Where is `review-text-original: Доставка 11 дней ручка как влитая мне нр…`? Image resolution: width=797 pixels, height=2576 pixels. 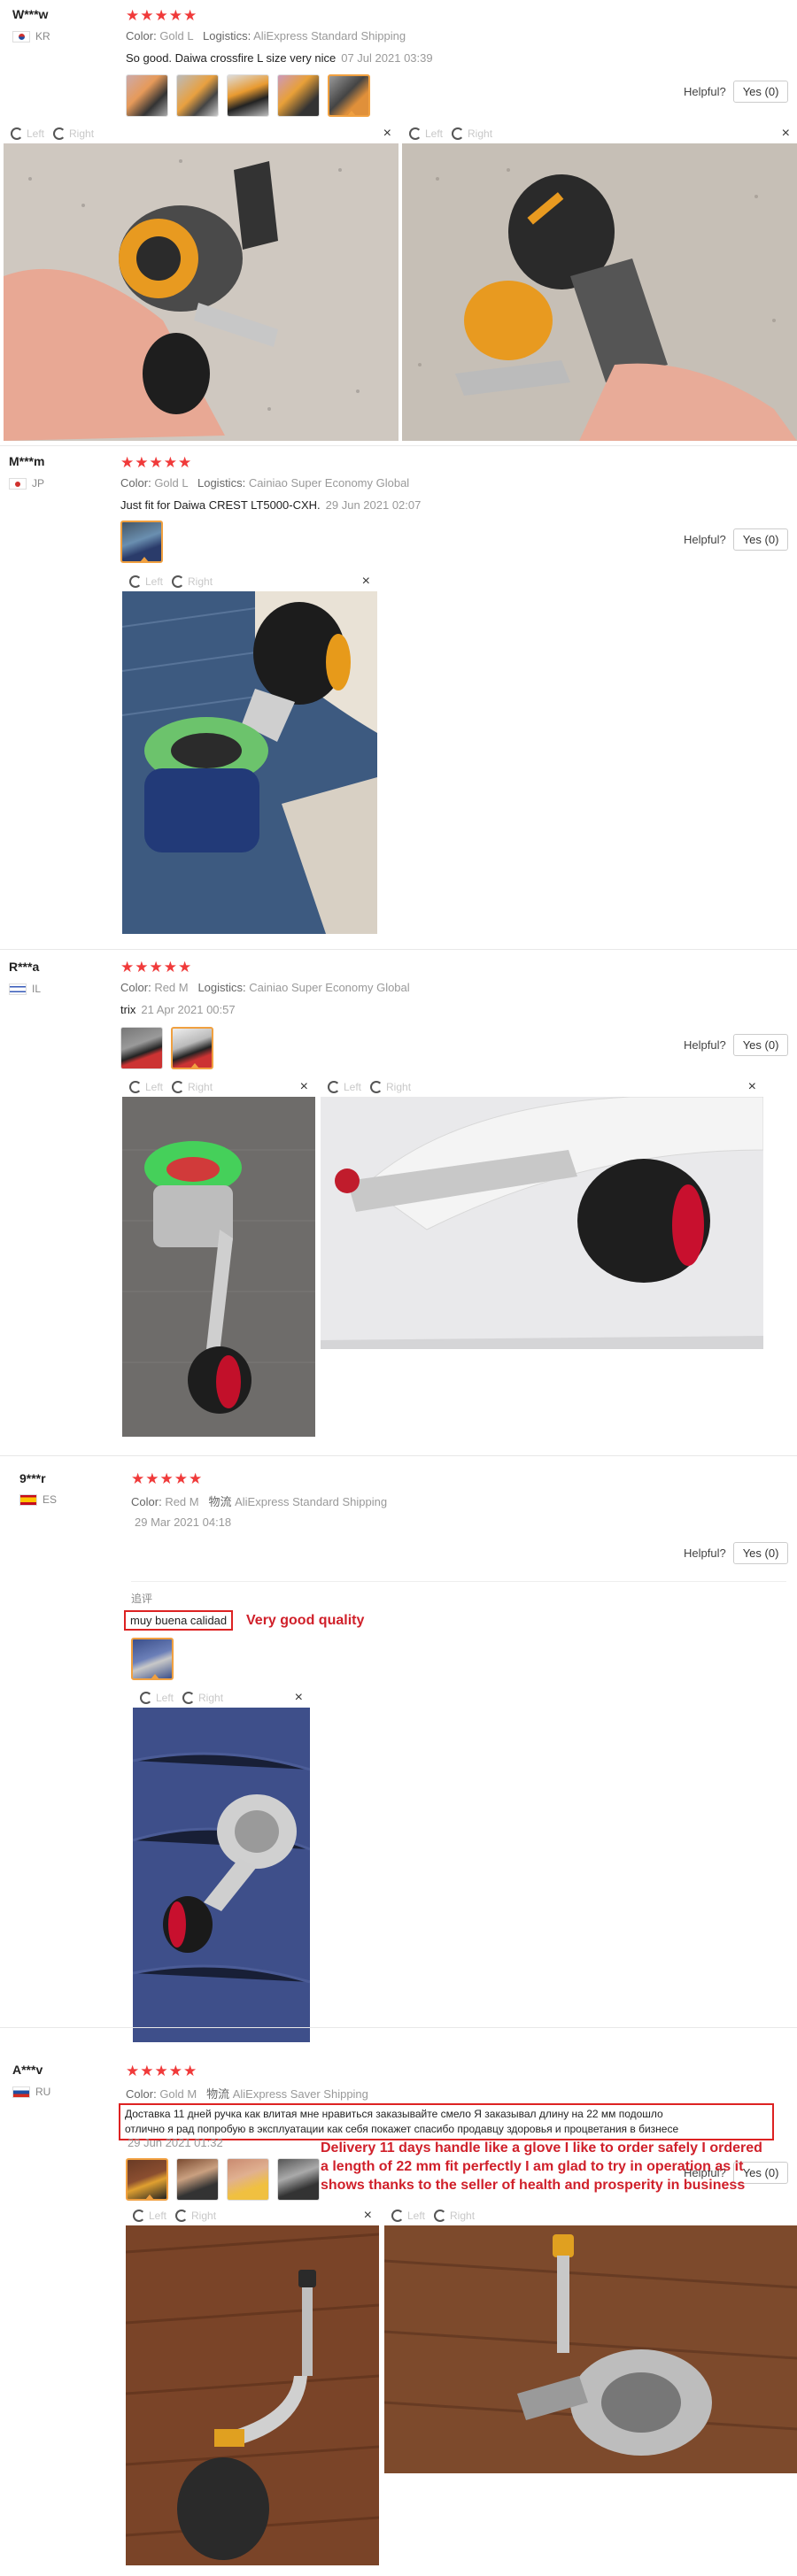 review-text-original: Доставка 11 дней ручка как влитая мне нр… is located at coordinates (446, 2121).